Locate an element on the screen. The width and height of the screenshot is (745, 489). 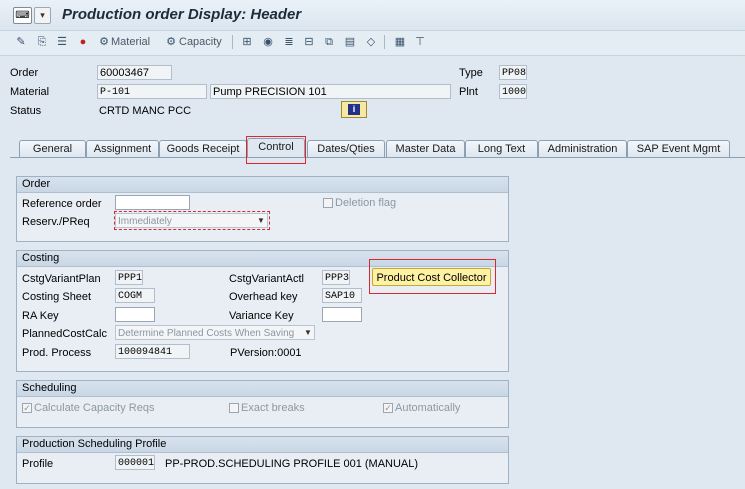
page-title: Production order Display: Header is located at coordinates (182, 14).